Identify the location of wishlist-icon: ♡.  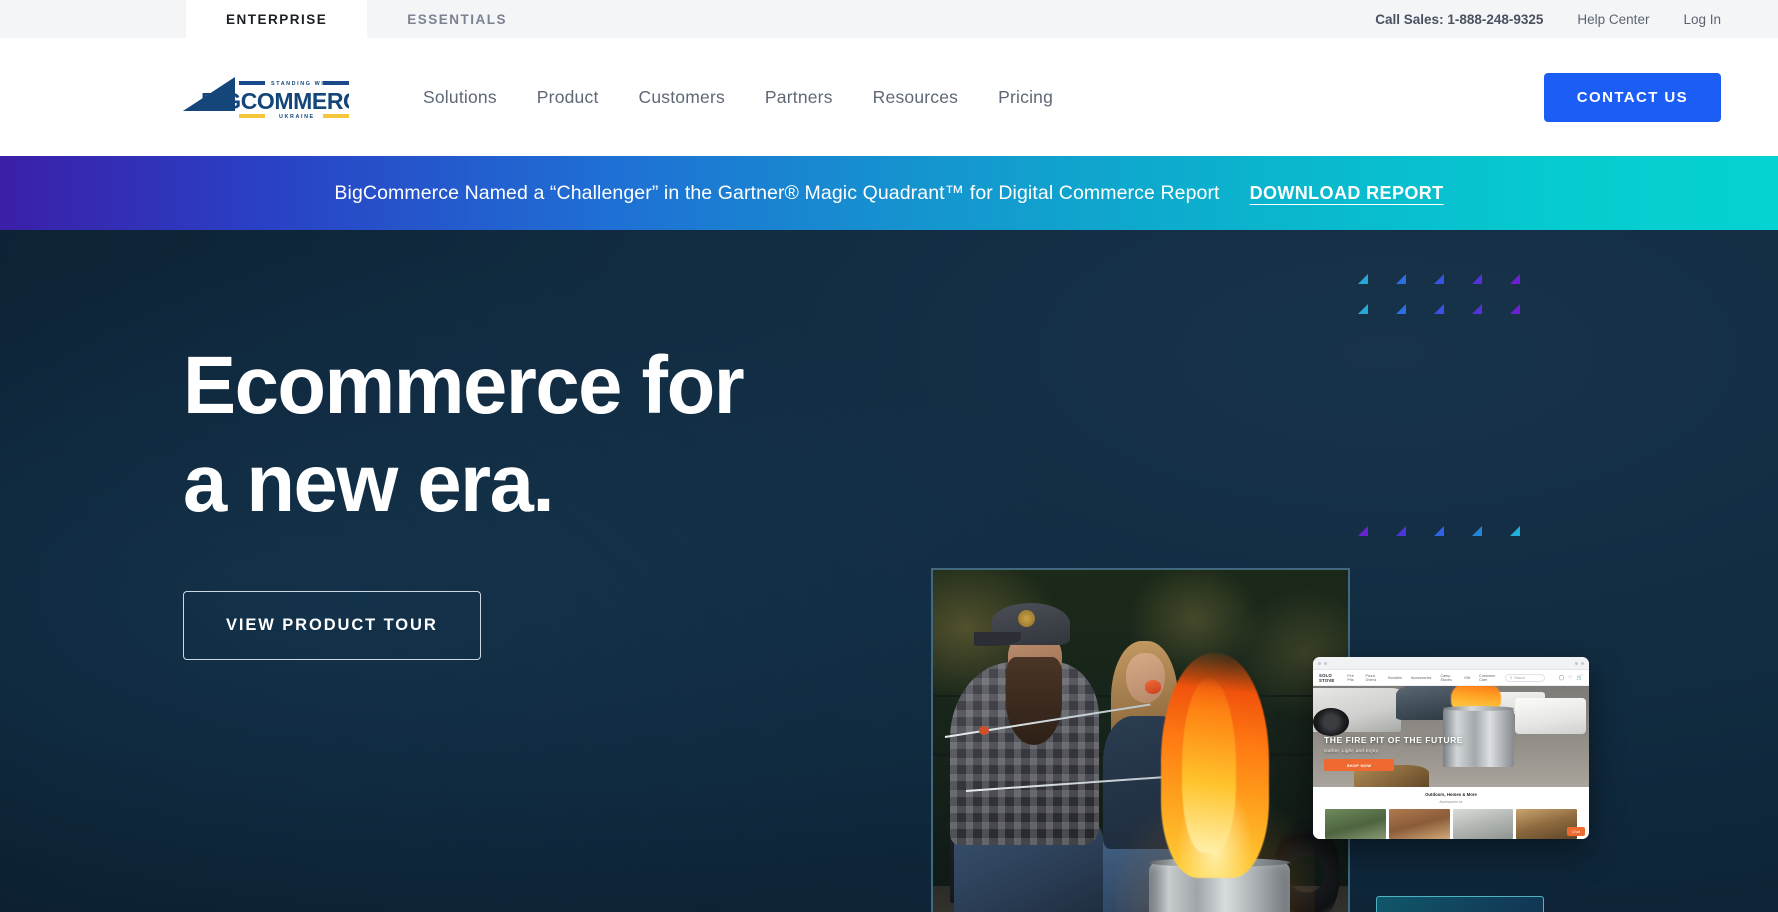
(1570, 678).